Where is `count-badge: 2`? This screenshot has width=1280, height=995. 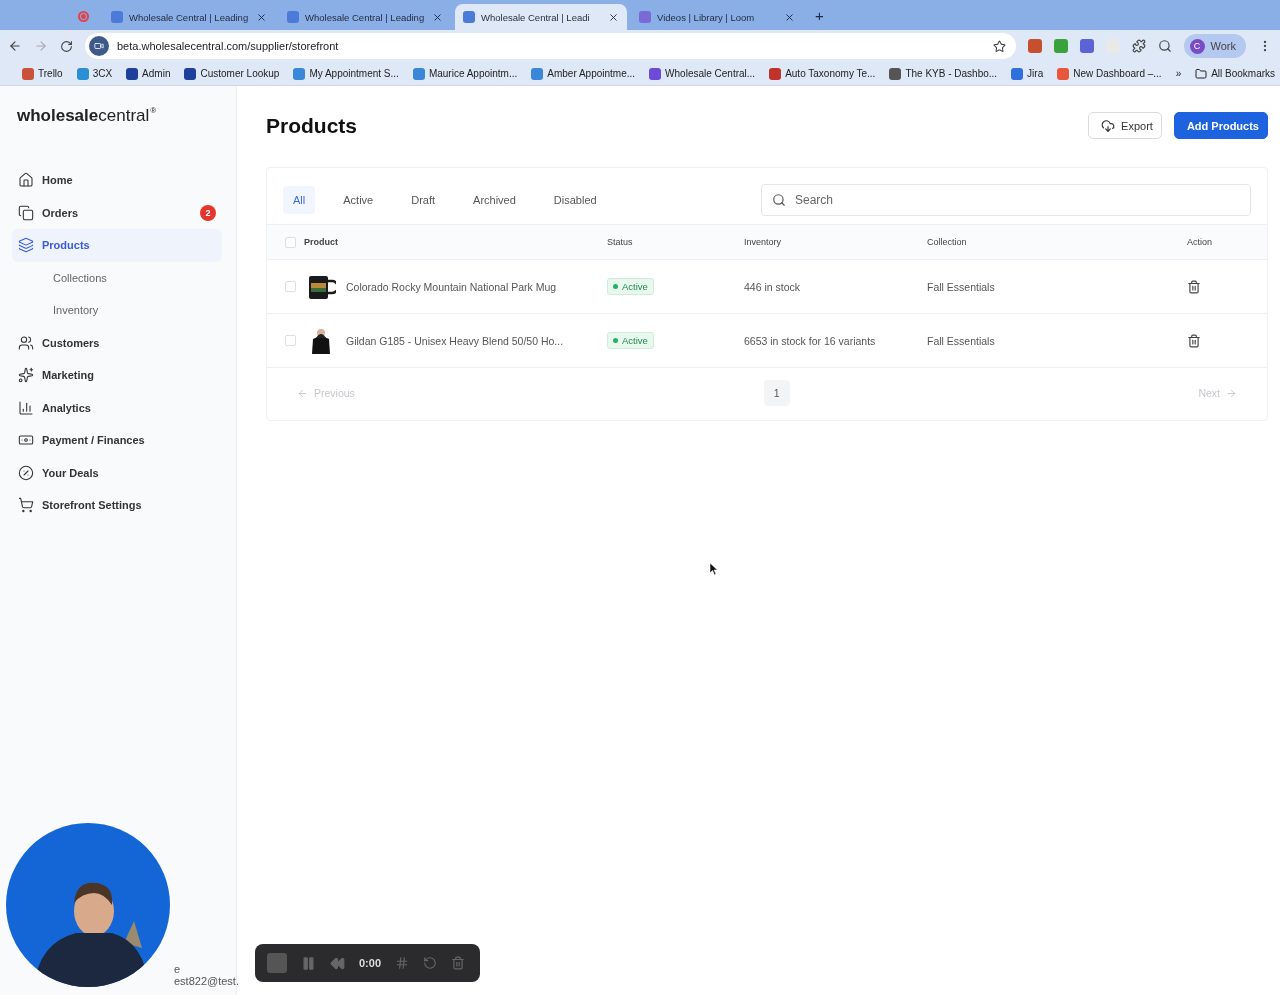
count-badge: 2 is located at coordinates (208, 212).